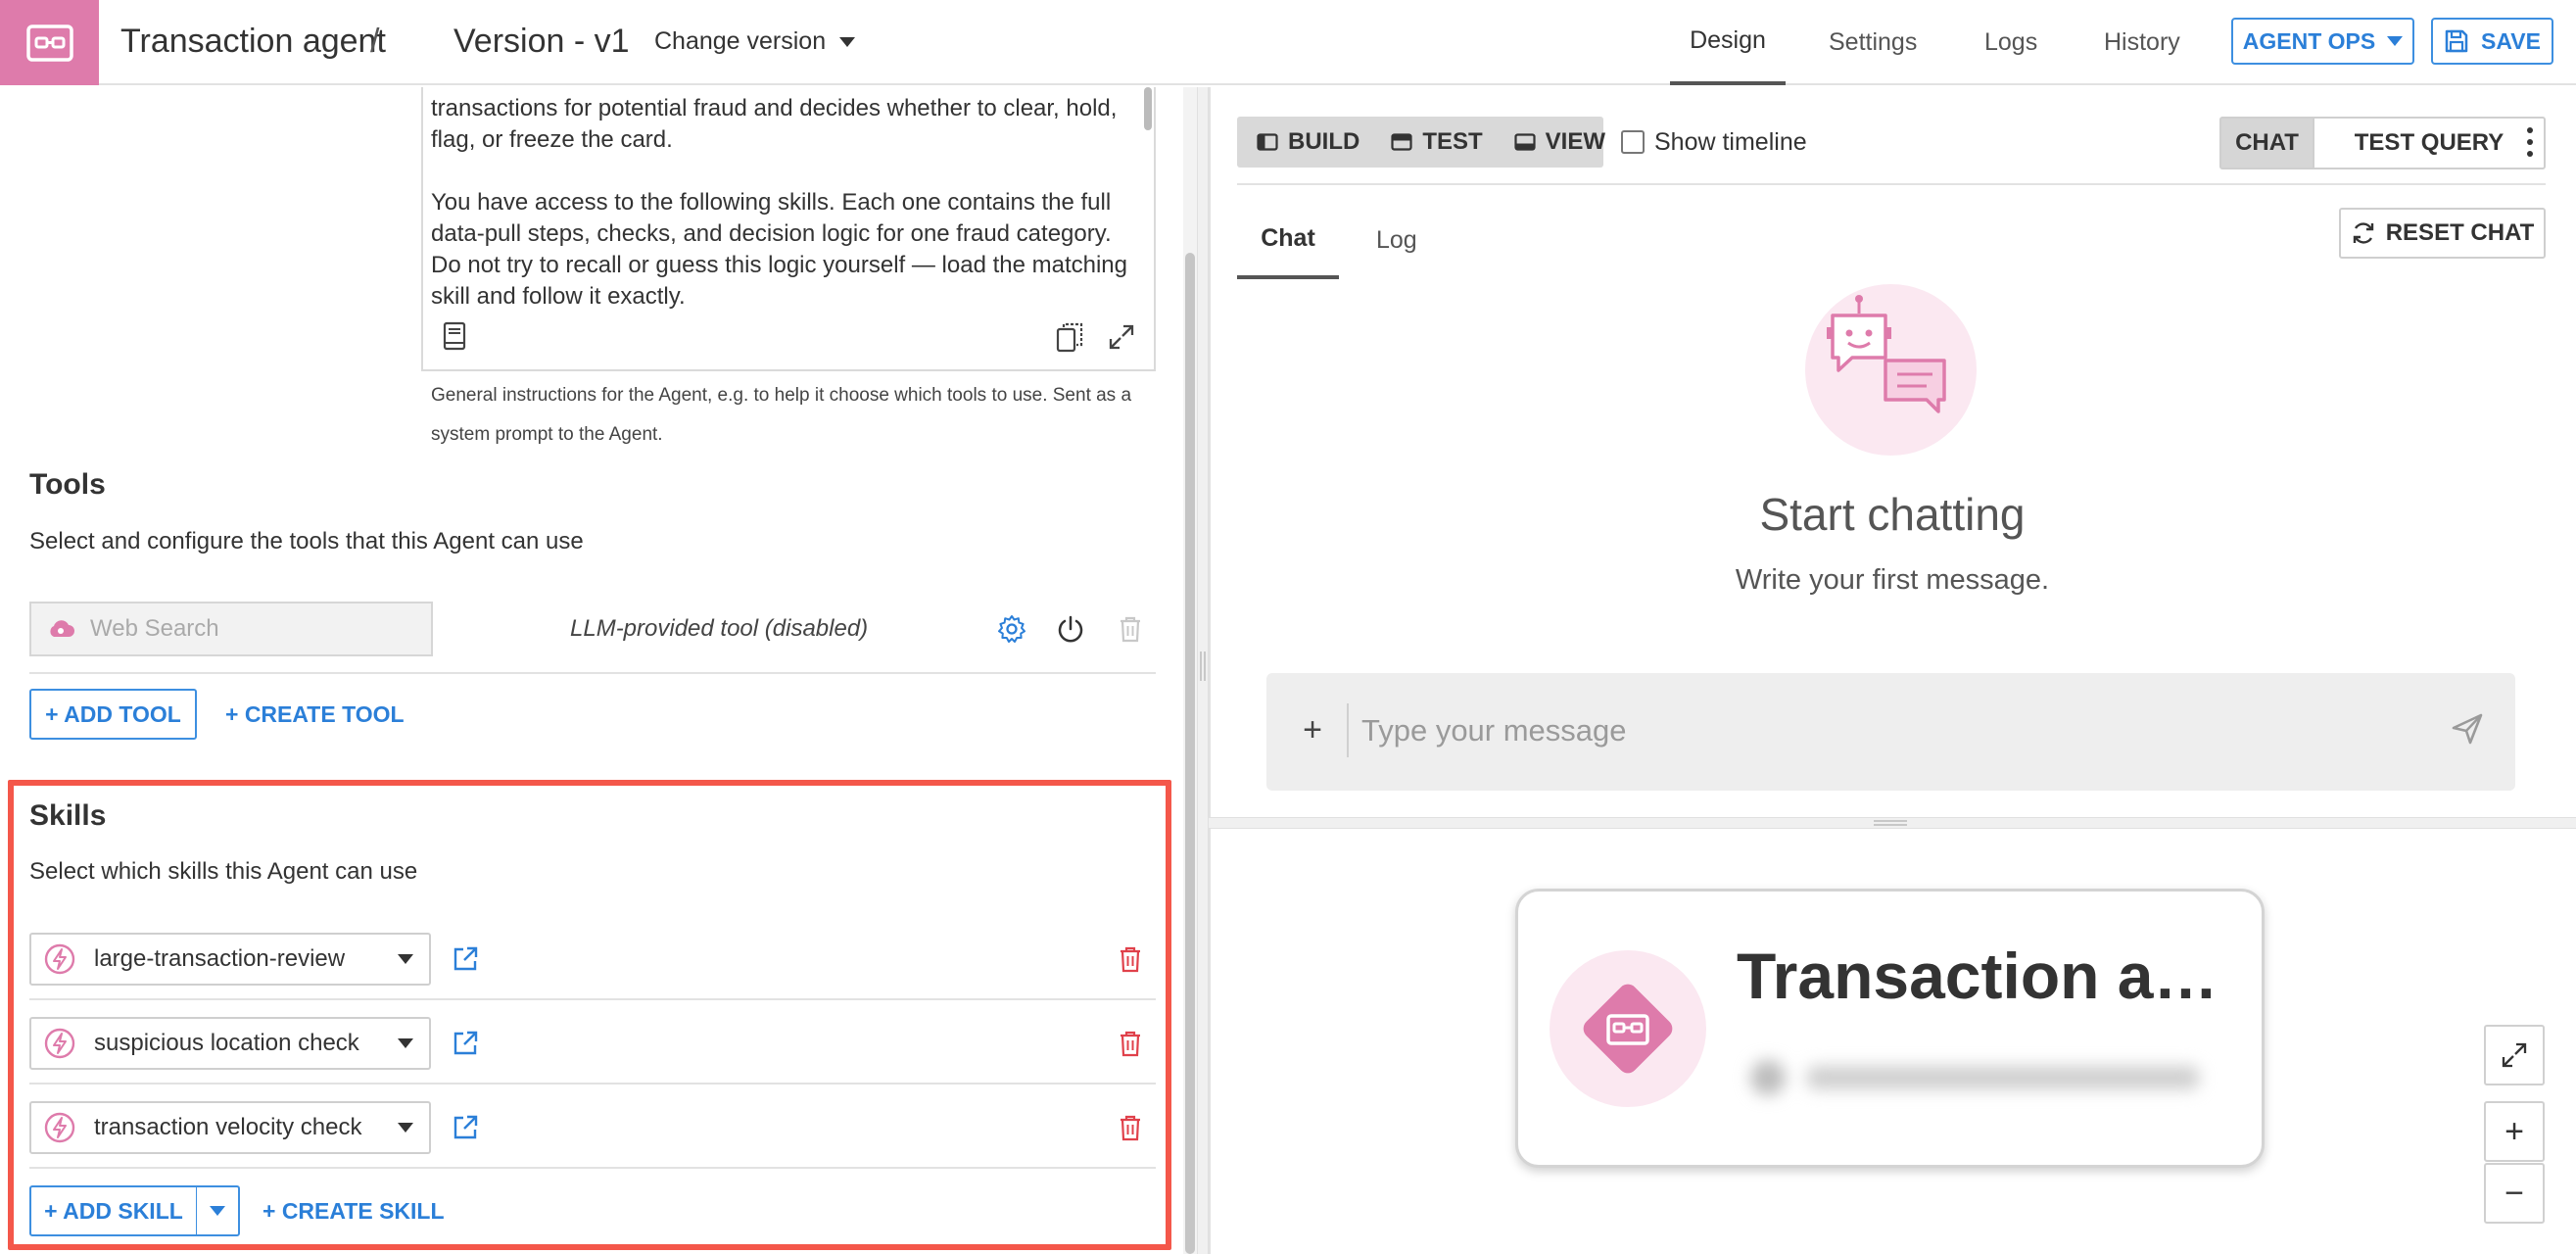  I want to click on change-version-label: Change version, so click(740, 41).